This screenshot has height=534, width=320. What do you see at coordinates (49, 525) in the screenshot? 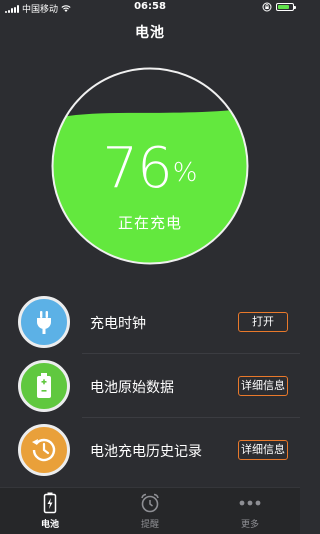
I see `tab-label: 电池` at bounding box center [49, 525].